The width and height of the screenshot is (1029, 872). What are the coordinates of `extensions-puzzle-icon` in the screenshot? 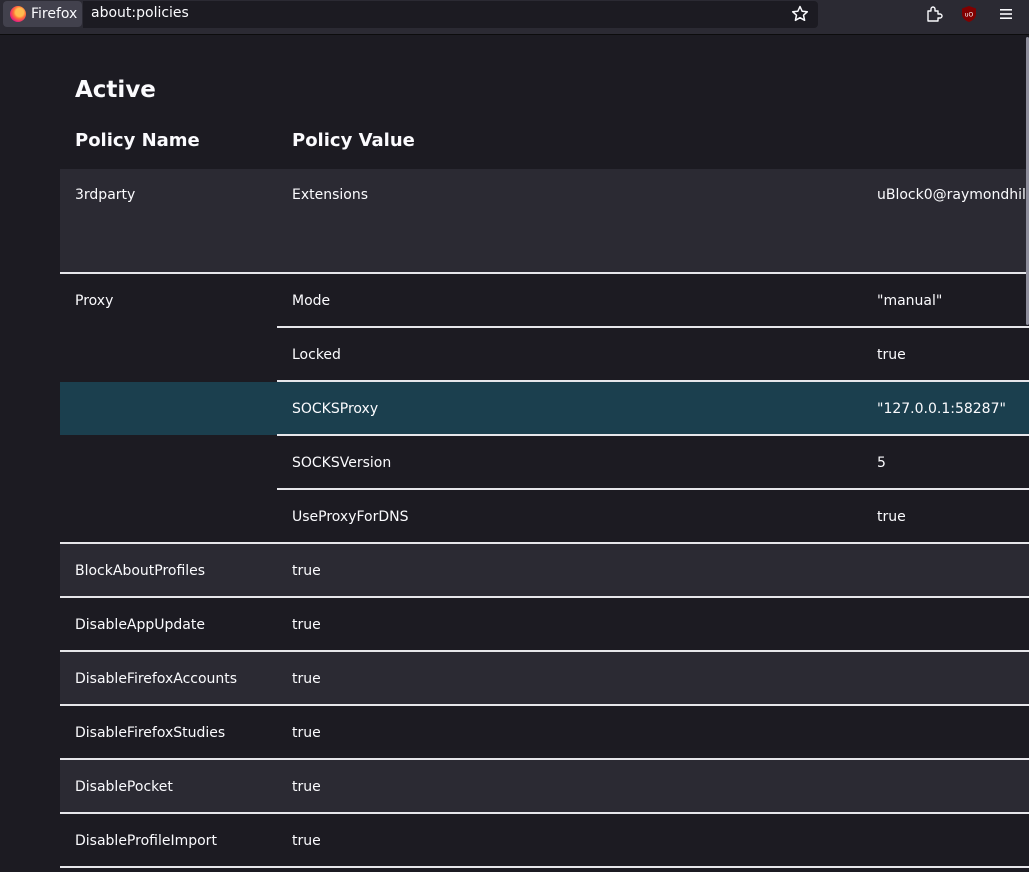 It's located at (934, 14).